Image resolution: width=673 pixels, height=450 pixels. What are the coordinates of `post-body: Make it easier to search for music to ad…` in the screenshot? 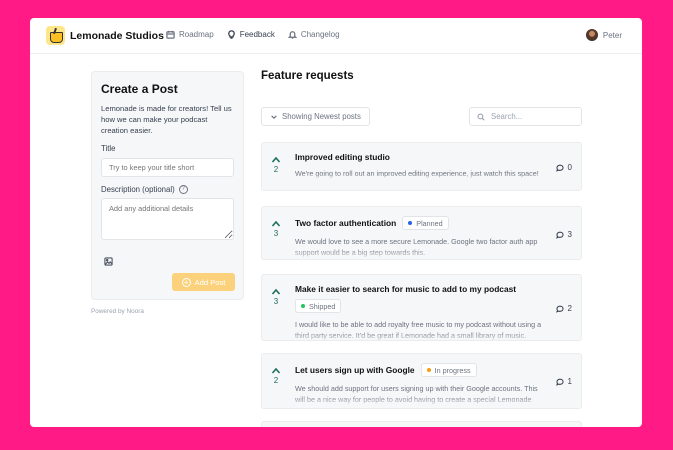 It's located at (421, 312).